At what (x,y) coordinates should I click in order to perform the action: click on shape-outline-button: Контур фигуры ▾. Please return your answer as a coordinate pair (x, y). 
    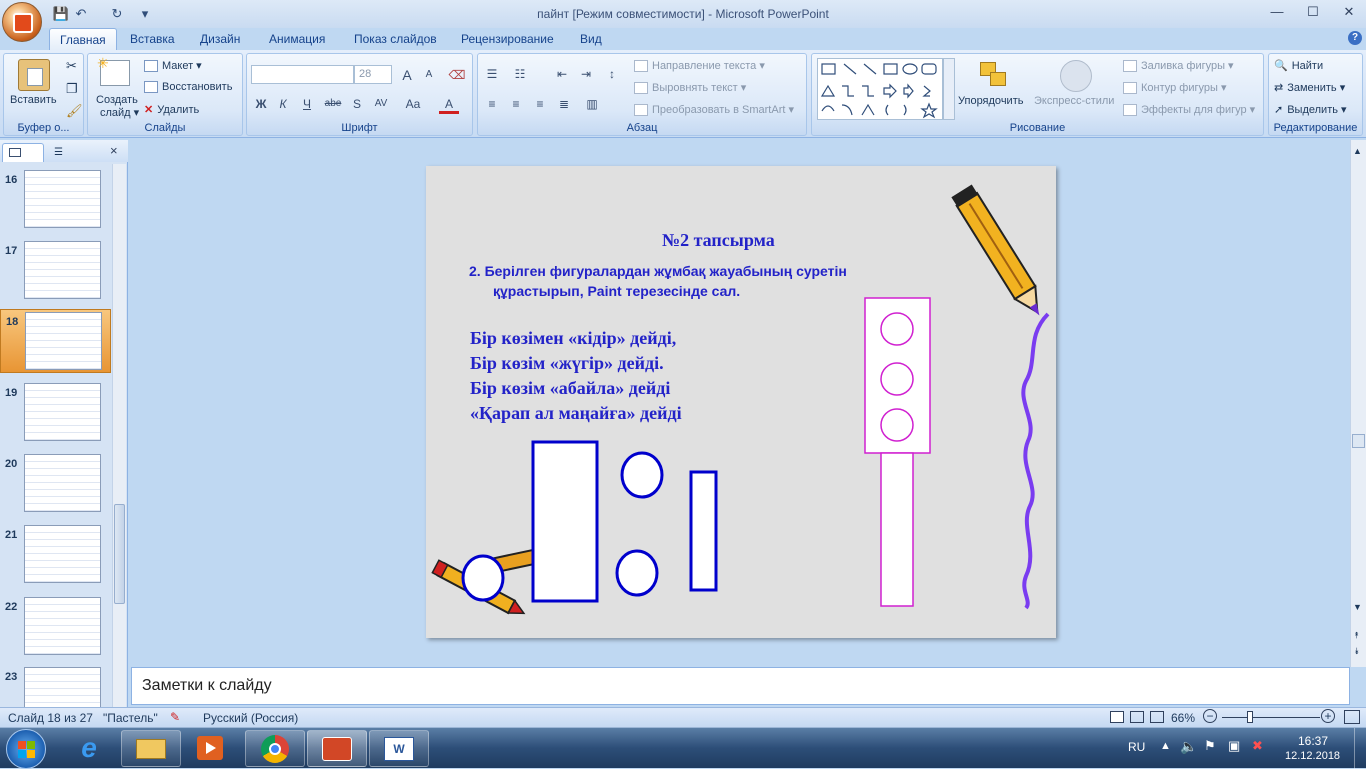
    Looking at the image, I should click on (1175, 88).